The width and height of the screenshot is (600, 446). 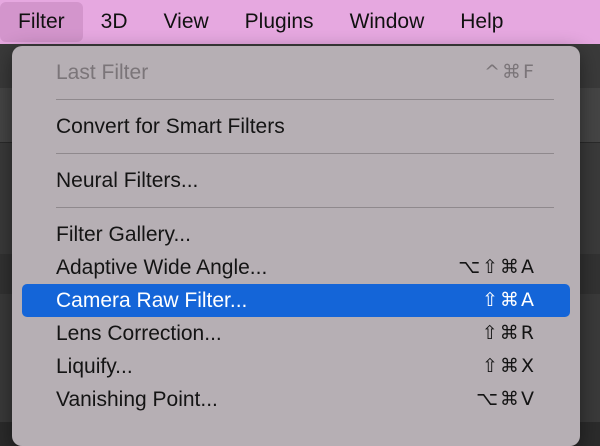 I want to click on menubar-3d: 3D, so click(x=114, y=22).